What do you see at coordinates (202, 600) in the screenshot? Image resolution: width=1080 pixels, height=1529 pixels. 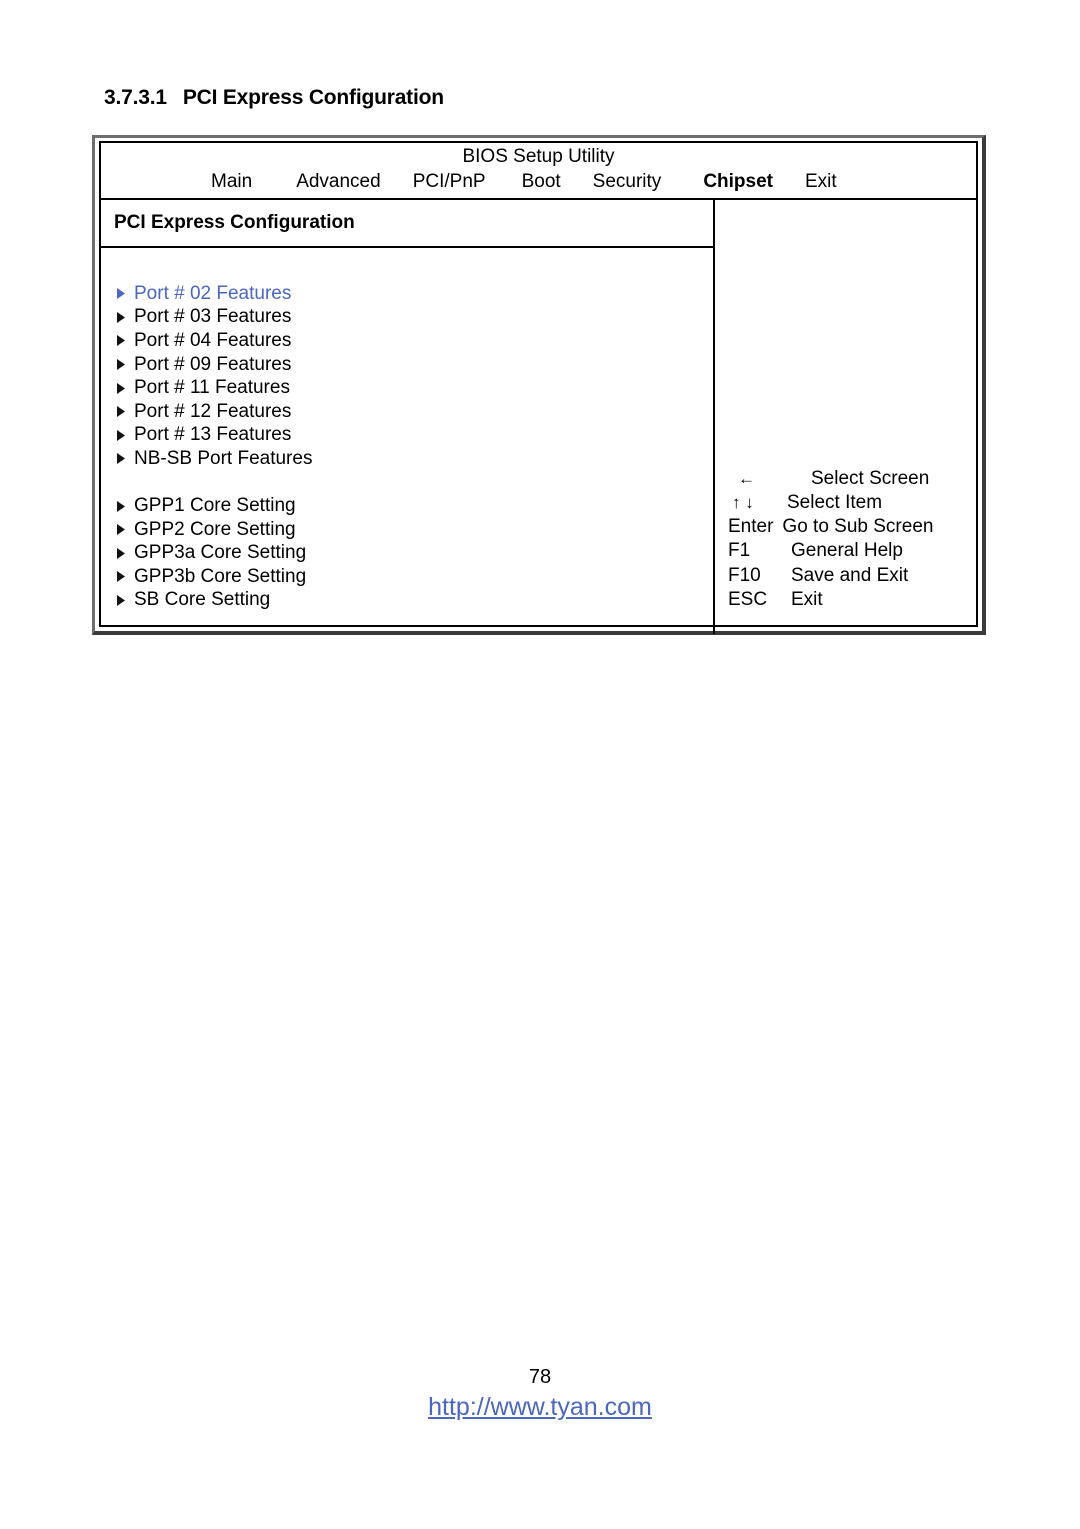 I see `menu-item-label: SB Core Setting` at bounding box center [202, 600].